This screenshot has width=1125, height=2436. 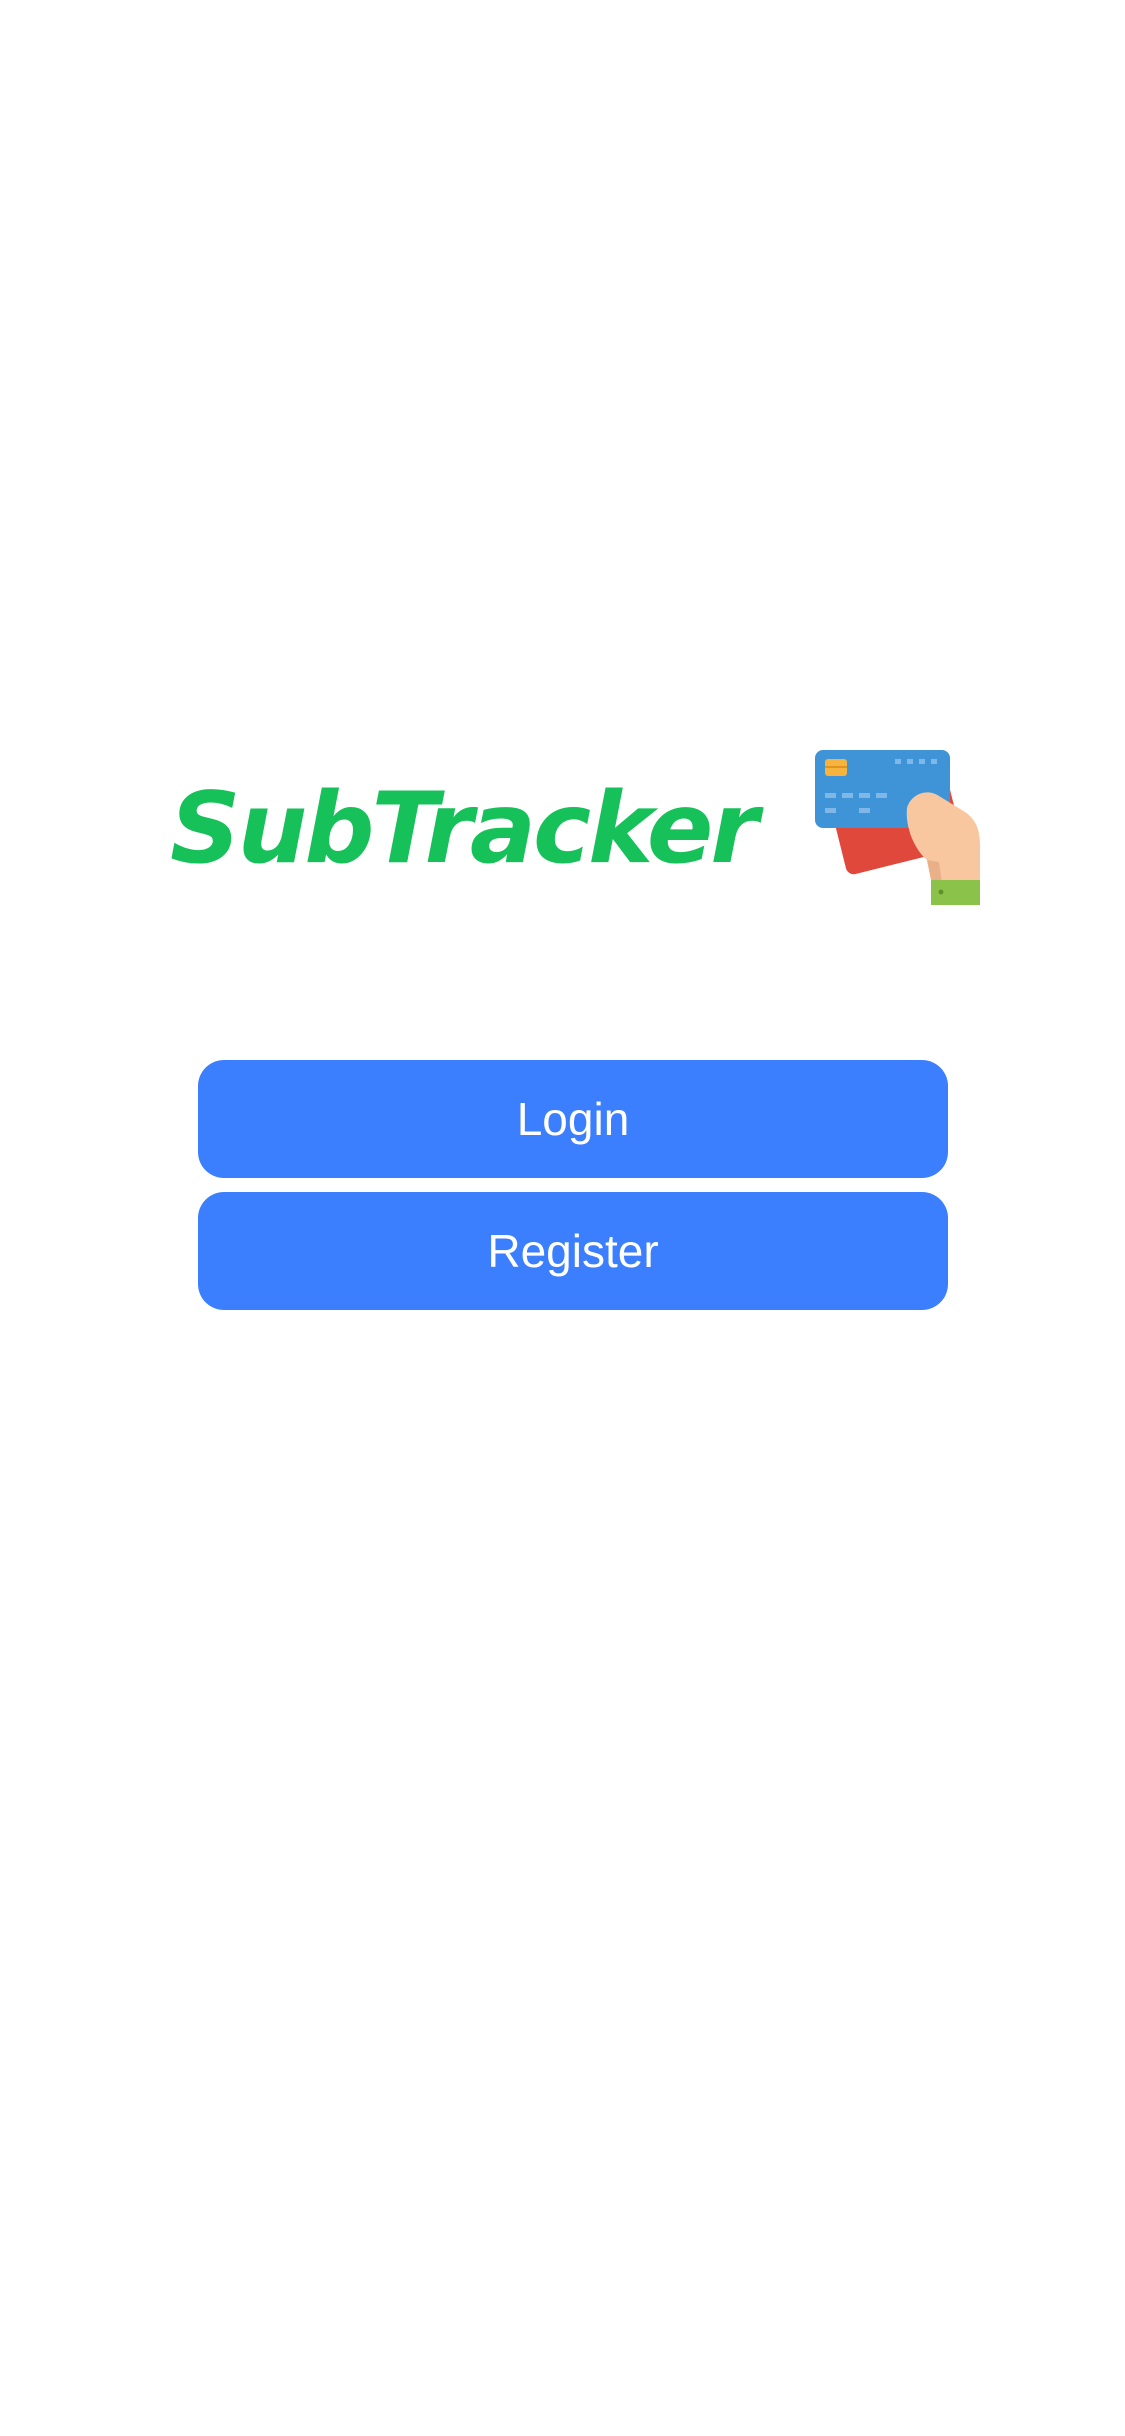 What do you see at coordinates (573, 1119) in the screenshot?
I see `login-button: Login` at bounding box center [573, 1119].